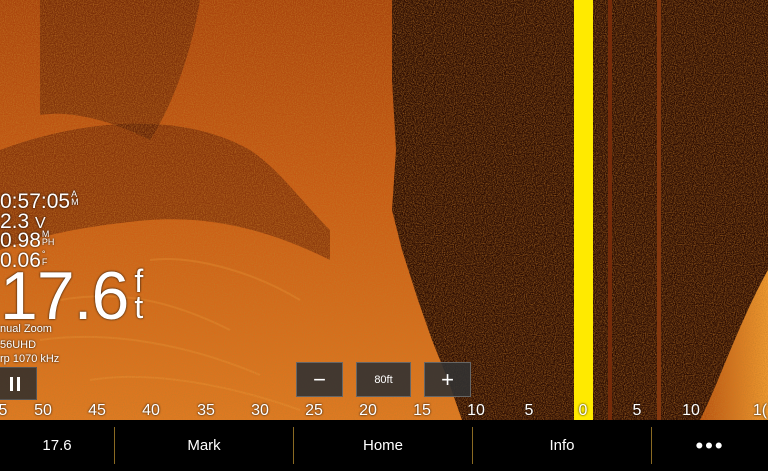  I want to click on scale-label: 35, so click(206, 410).